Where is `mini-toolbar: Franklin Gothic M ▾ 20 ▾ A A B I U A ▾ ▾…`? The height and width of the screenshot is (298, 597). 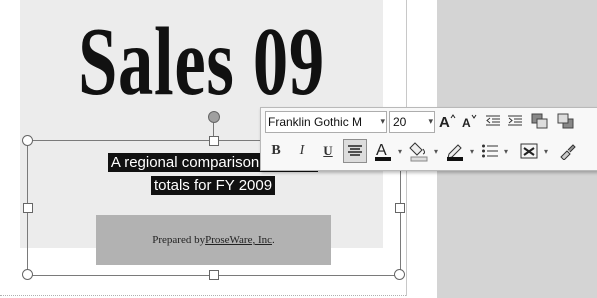
mini-toolbar: Franklin Gothic M ▾ 20 ▾ A A B I U A ▾ ▾… is located at coordinates (428, 139).